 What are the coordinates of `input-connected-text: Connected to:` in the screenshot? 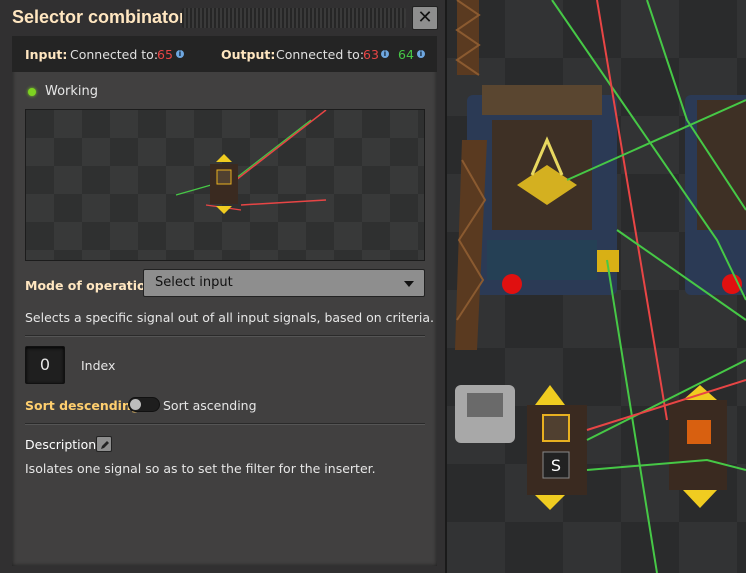 It's located at (114, 54).